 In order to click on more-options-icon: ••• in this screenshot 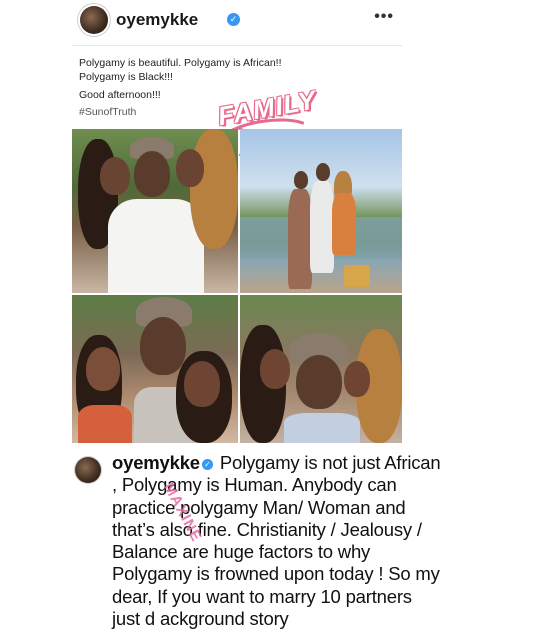, I will do `click(384, 17)`.